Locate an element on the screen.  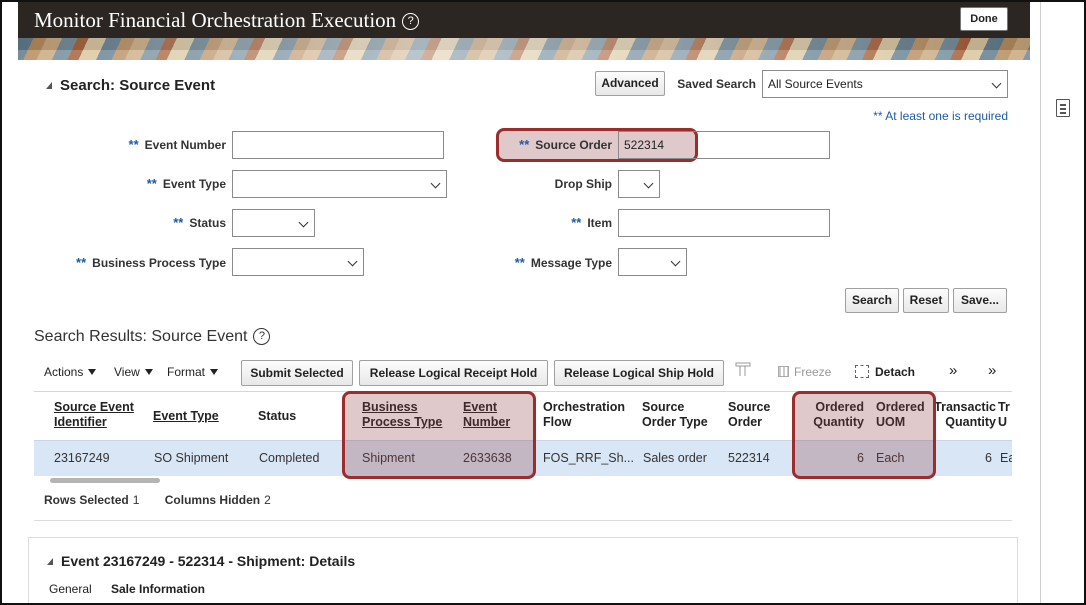
ordered-qty-uom-highlight is located at coordinates (864, 435).